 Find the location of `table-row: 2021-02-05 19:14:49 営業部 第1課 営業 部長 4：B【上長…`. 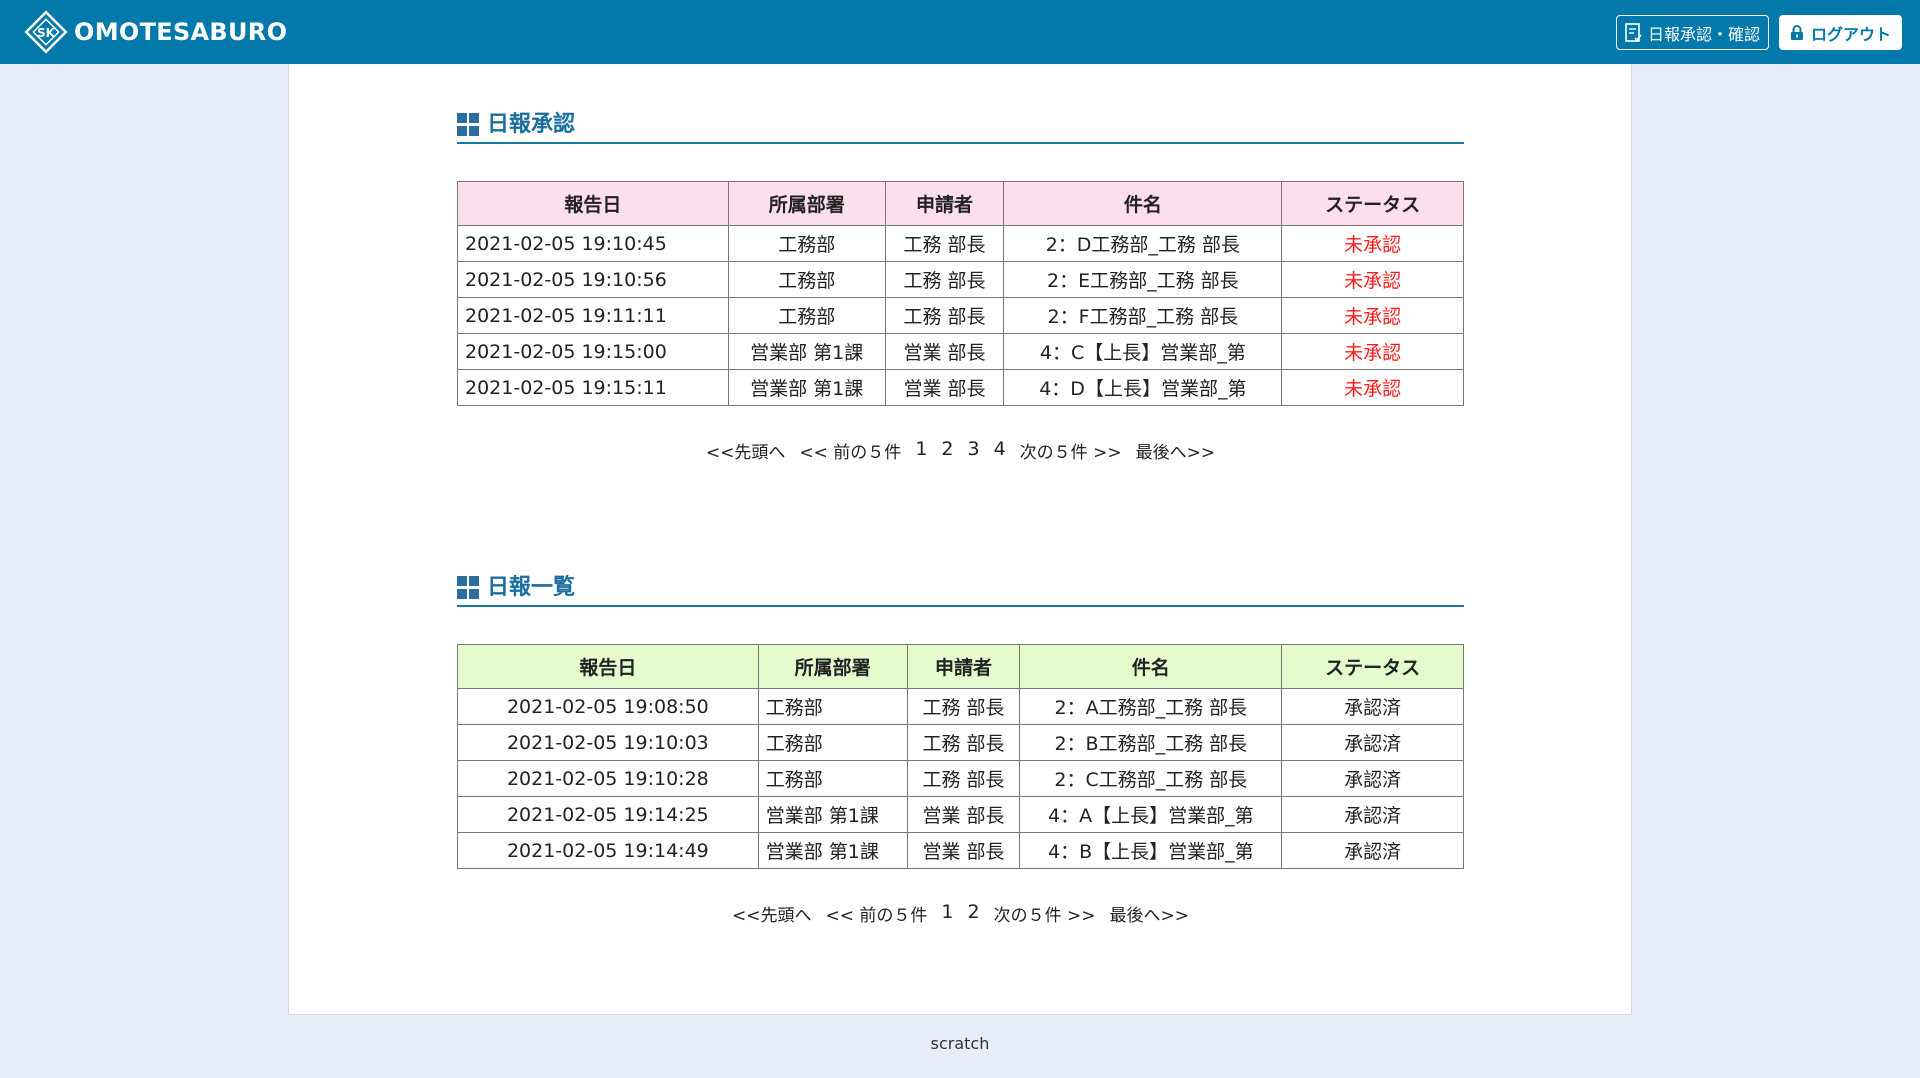

table-row: 2021-02-05 19:14:49 営業部 第1課 営業 部長 4：B【上長… is located at coordinates (960, 850).